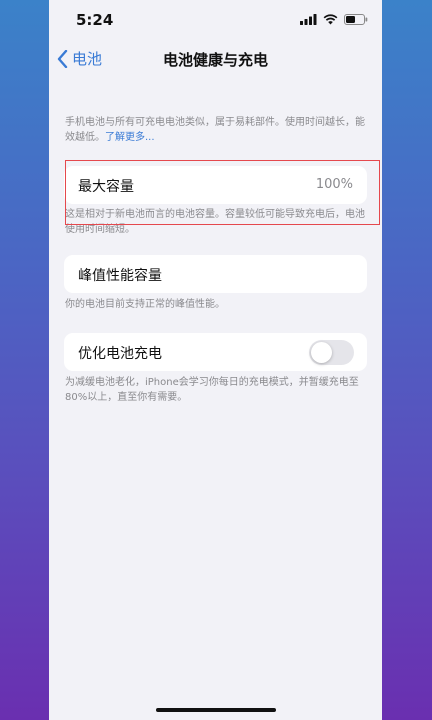  What do you see at coordinates (308, 19) in the screenshot?
I see `cellular-signal-icon` at bounding box center [308, 19].